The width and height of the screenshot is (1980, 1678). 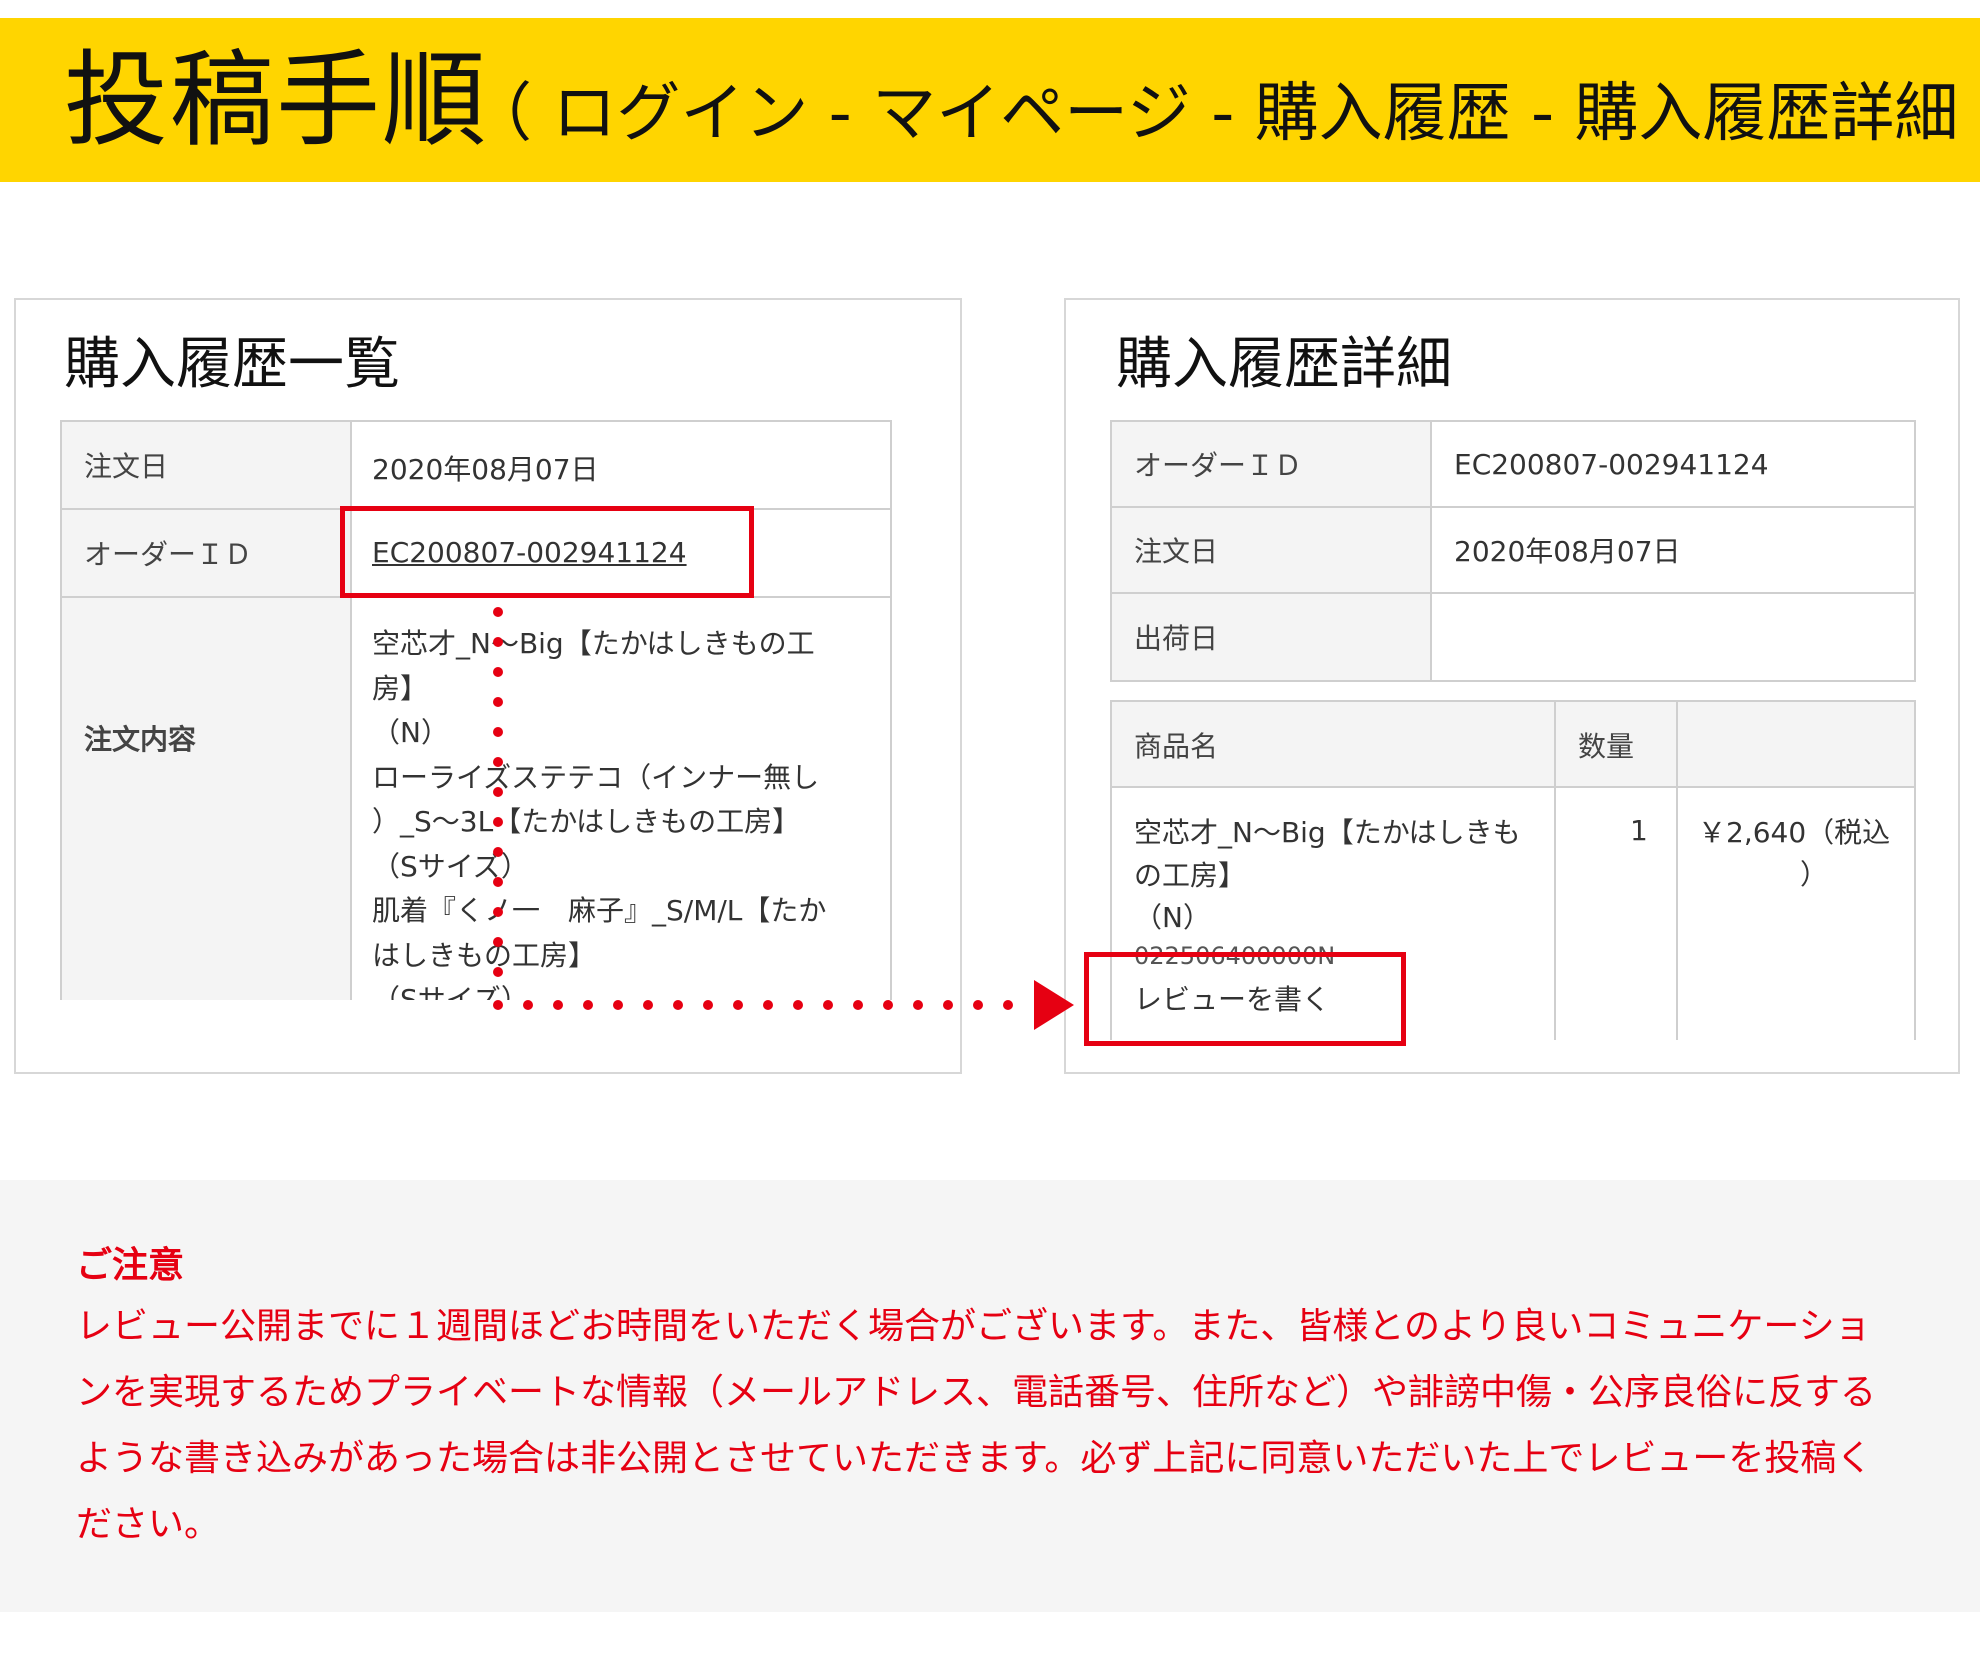 What do you see at coordinates (1567, 551) in the screenshot?
I see `detail-order-date-value: 2020年08月07日` at bounding box center [1567, 551].